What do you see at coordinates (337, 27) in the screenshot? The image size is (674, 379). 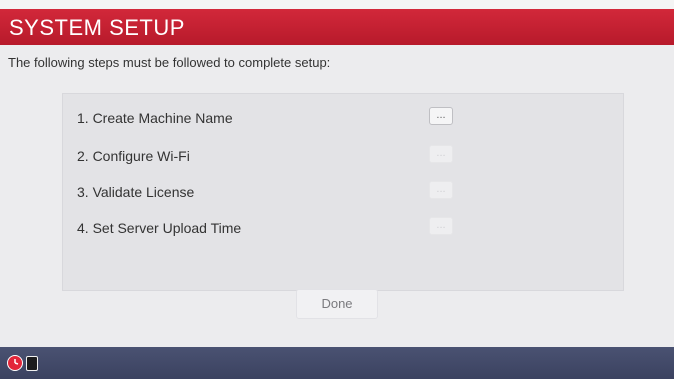 I see `title-bar: SYSTEM SETUP` at bounding box center [337, 27].